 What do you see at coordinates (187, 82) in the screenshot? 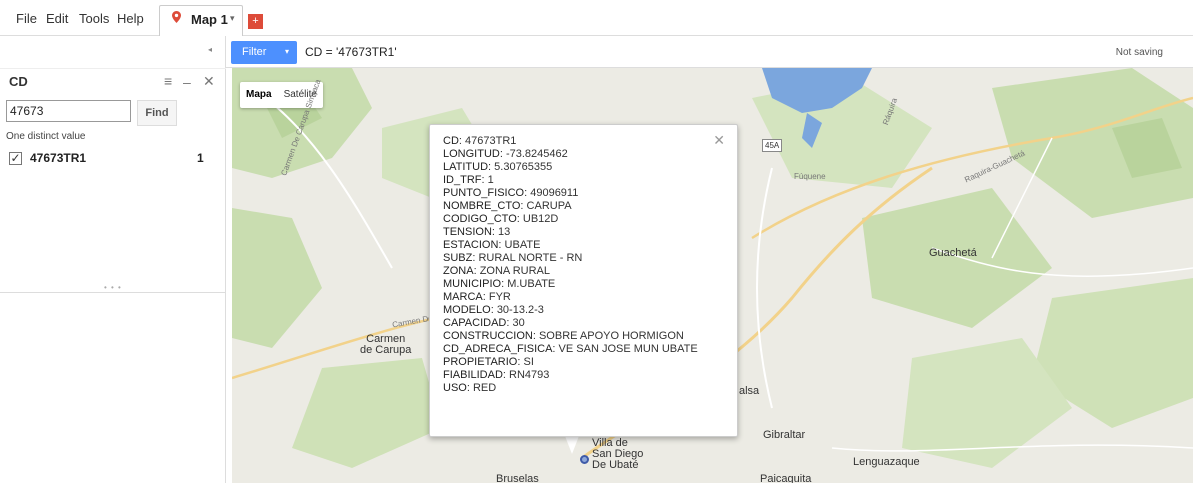
I see `minimize-icon: –` at bounding box center [187, 82].